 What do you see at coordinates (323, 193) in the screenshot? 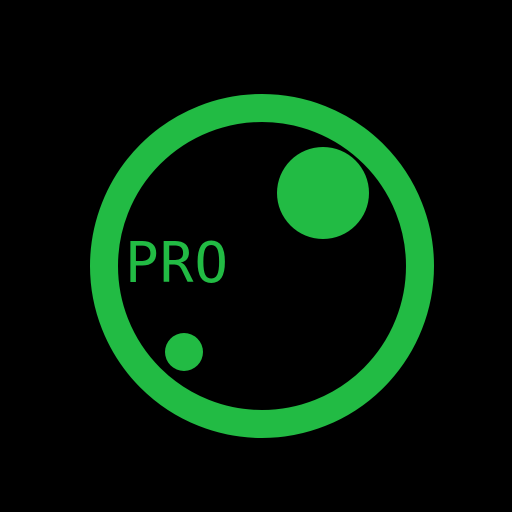
I see `large-dot` at bounding box center [323, 193].